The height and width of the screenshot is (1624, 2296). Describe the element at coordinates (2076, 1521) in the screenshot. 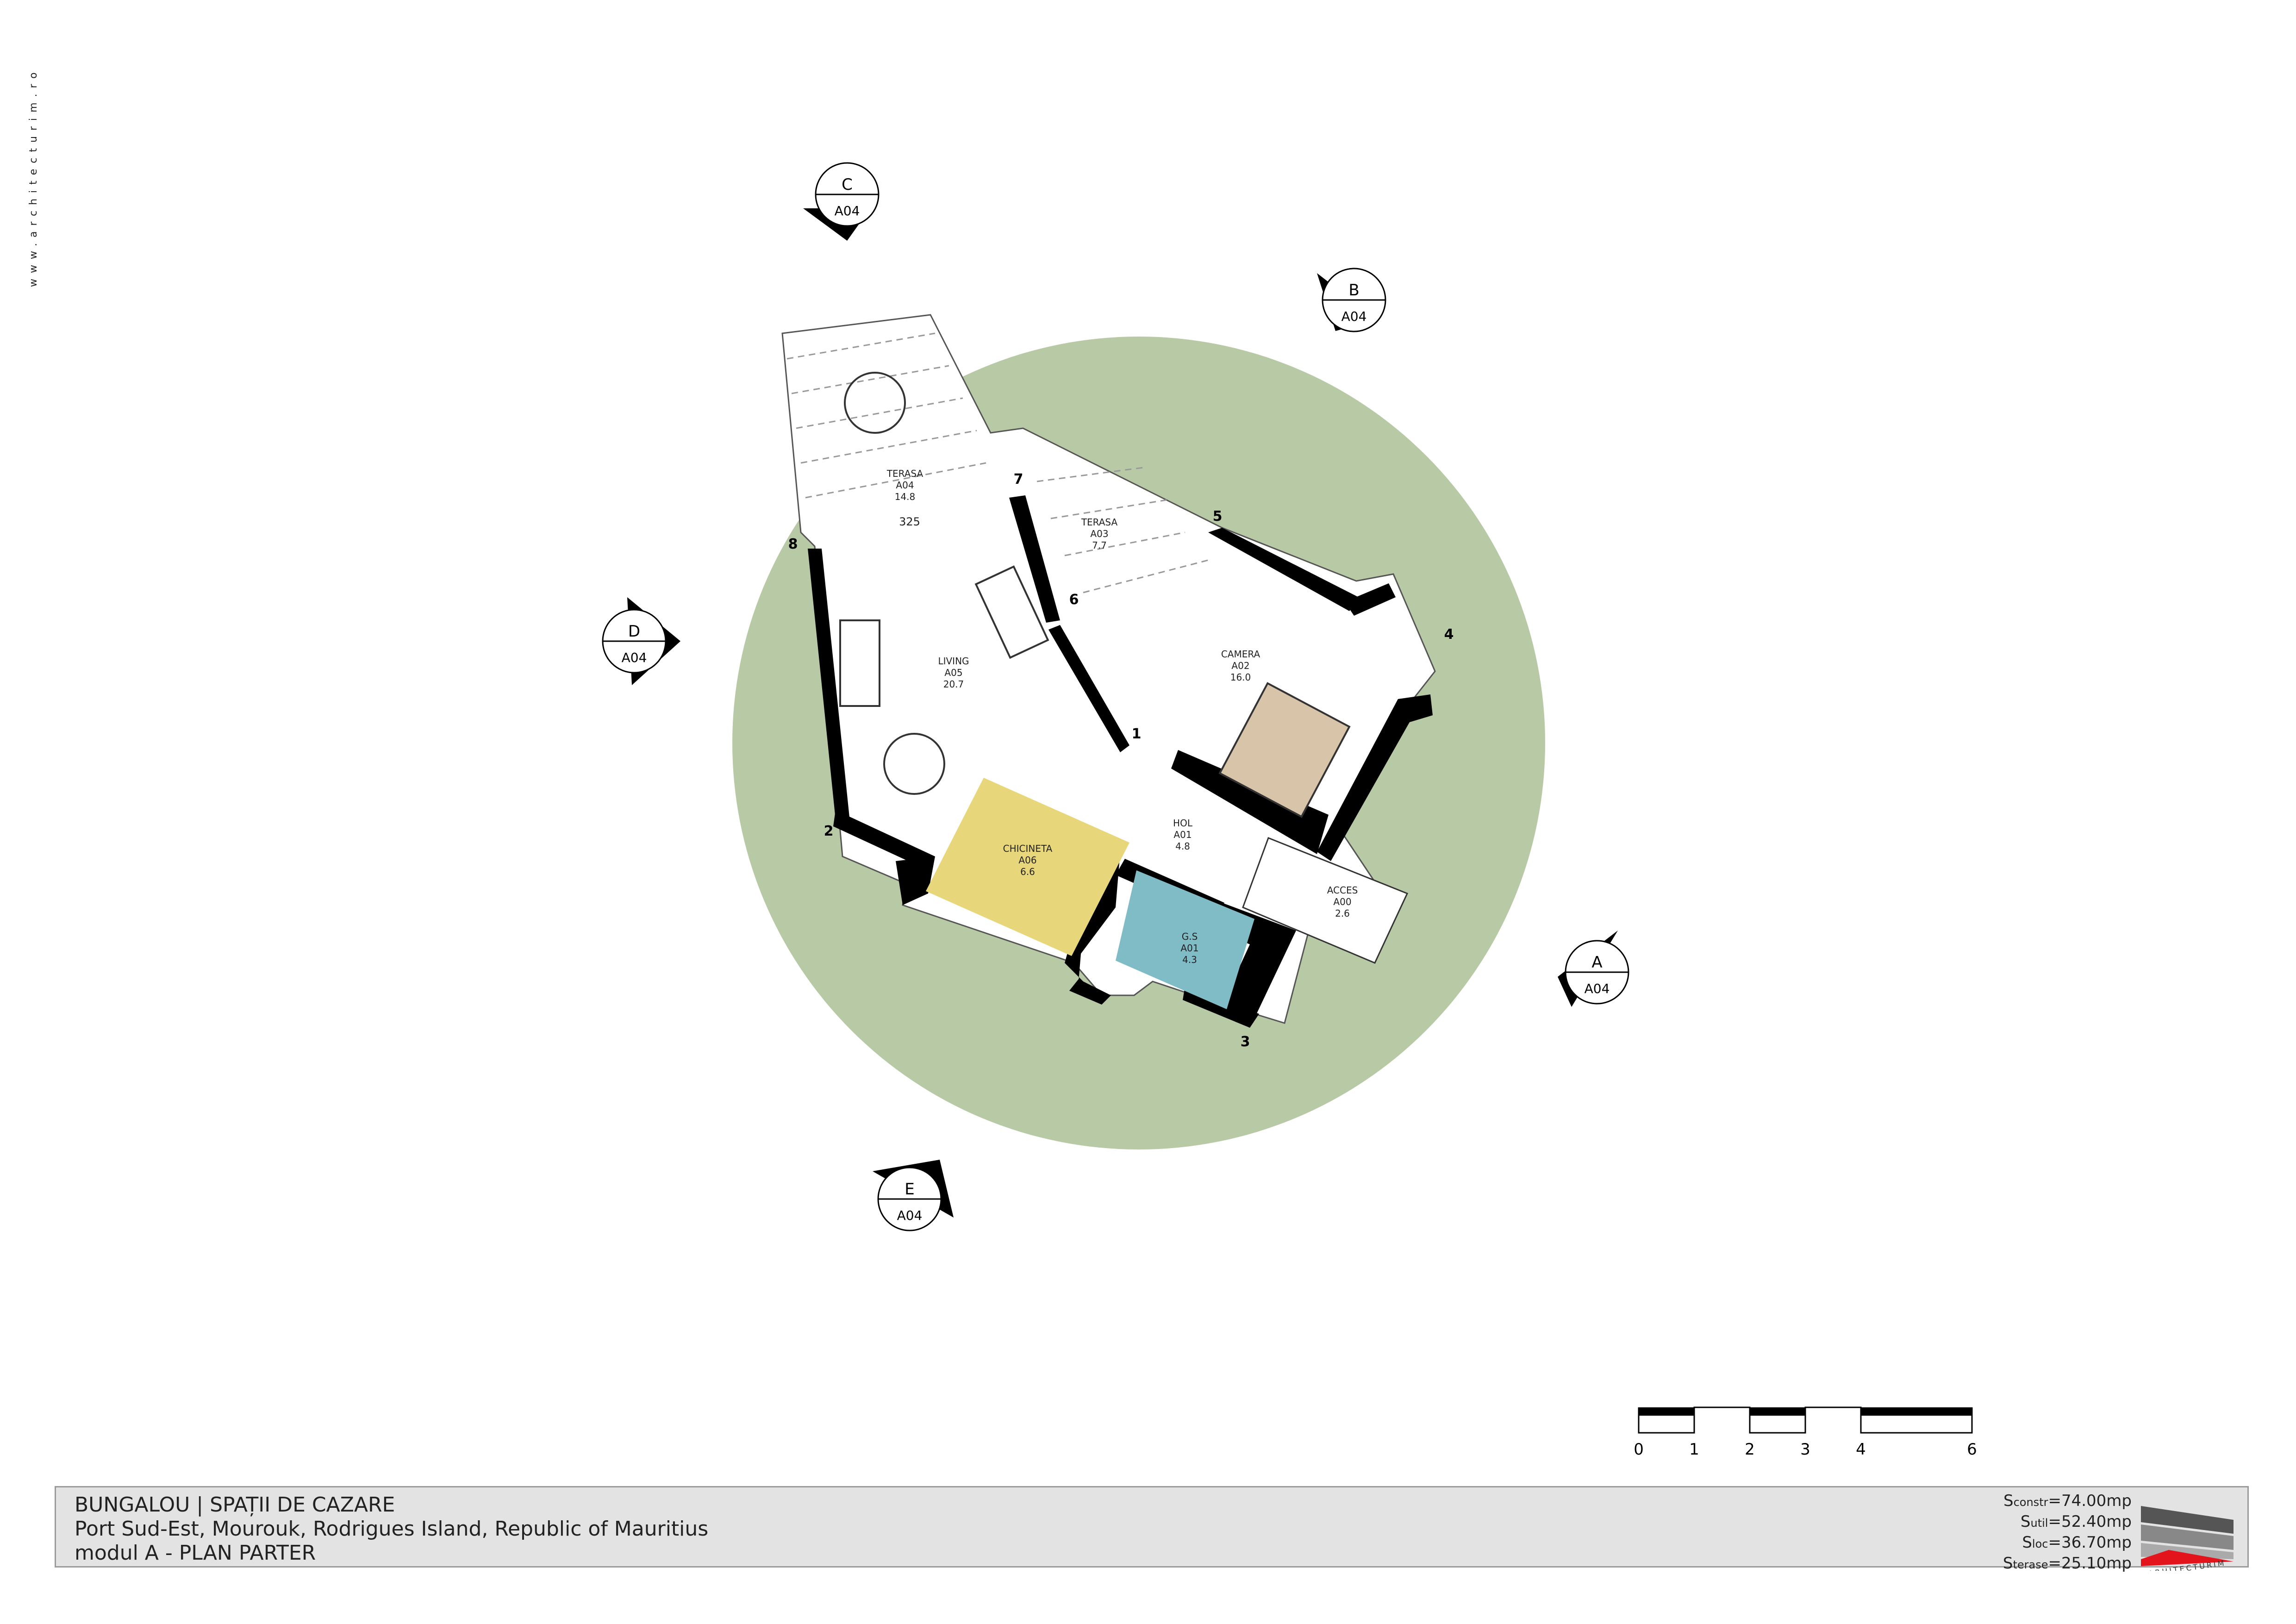

I see `area-util: Sutil=52.40mp` at that location.